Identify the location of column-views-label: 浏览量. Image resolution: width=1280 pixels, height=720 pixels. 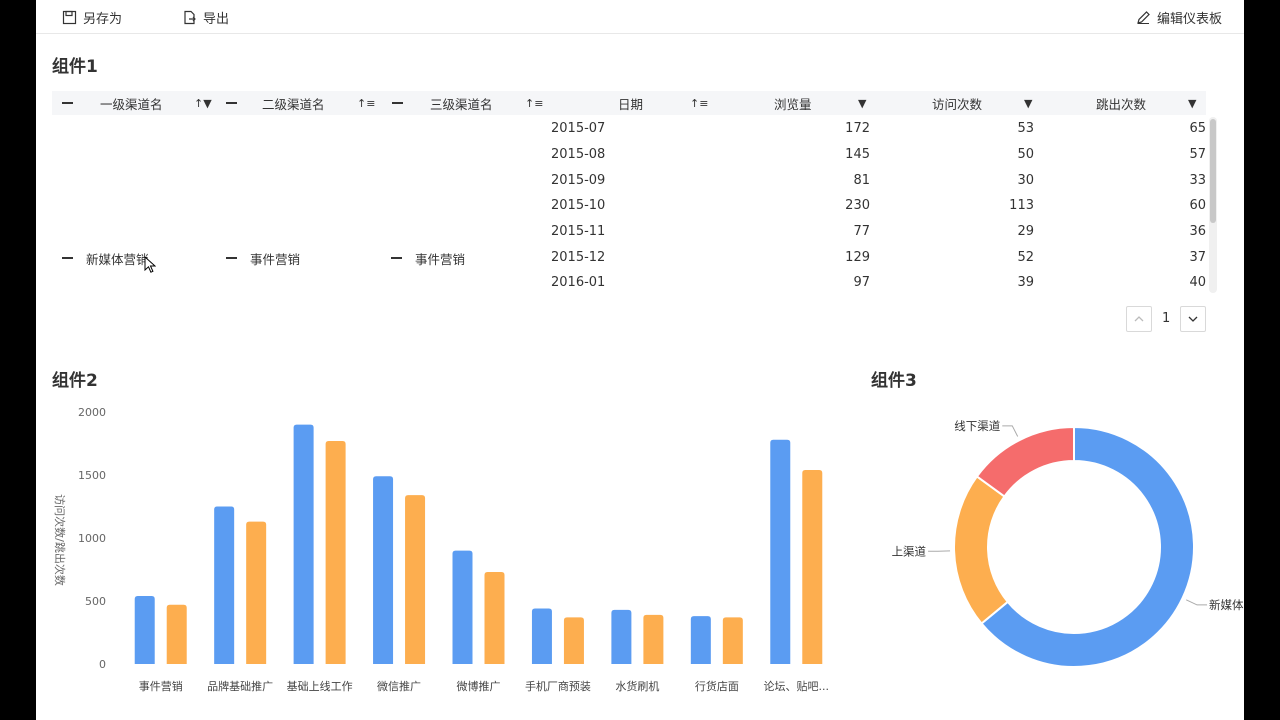
(793, 104).